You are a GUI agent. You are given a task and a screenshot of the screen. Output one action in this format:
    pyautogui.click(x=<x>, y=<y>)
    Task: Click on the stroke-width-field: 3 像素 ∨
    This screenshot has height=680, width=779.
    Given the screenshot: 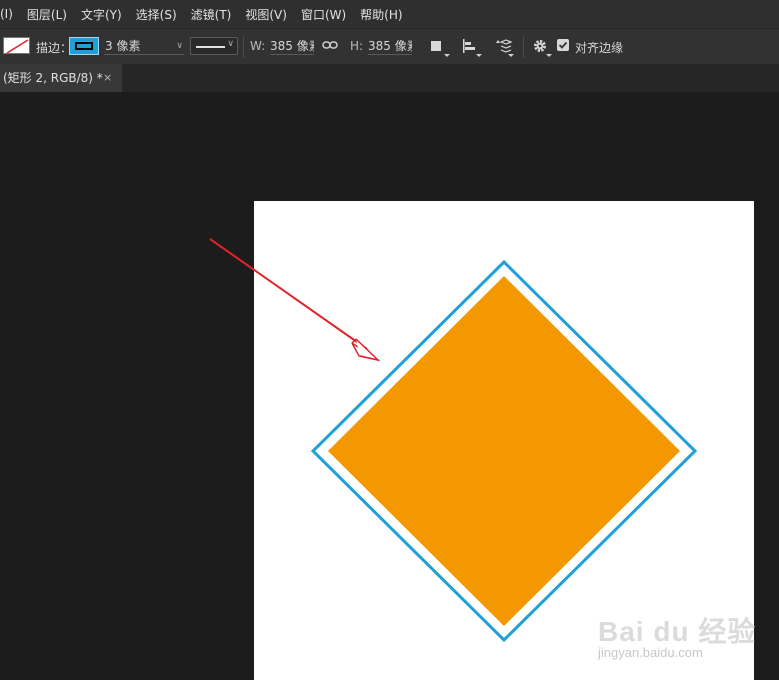 What is the action you would take?
    pyautogui.click(x=144, y=46)
    